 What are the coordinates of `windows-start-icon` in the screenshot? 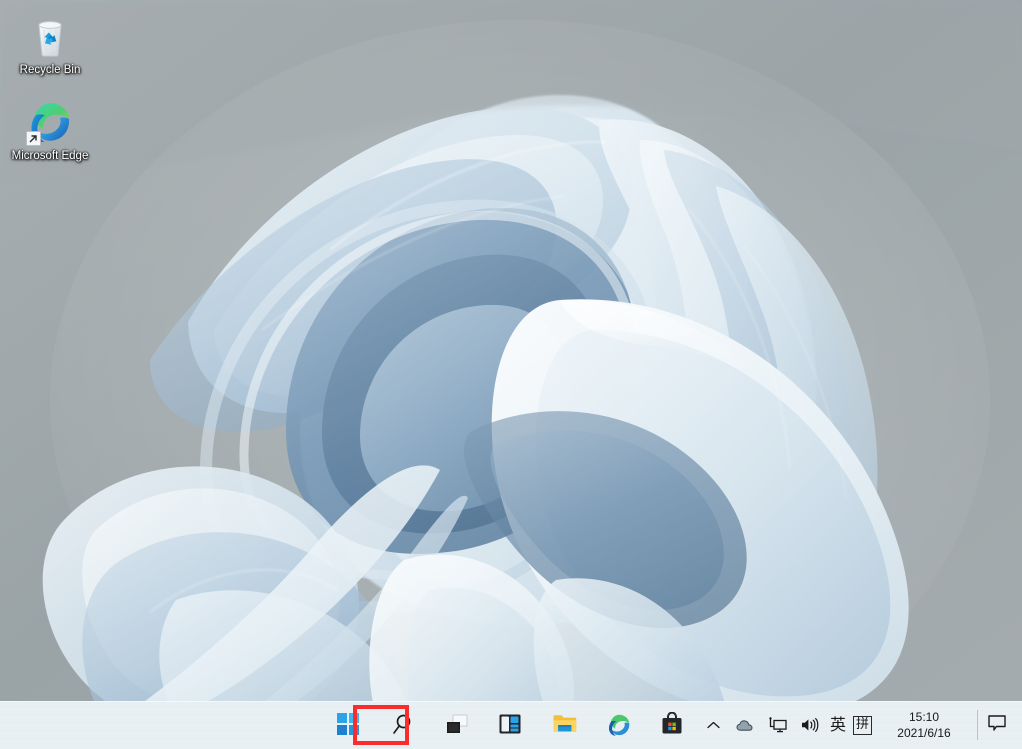 It's located at (349, 725).